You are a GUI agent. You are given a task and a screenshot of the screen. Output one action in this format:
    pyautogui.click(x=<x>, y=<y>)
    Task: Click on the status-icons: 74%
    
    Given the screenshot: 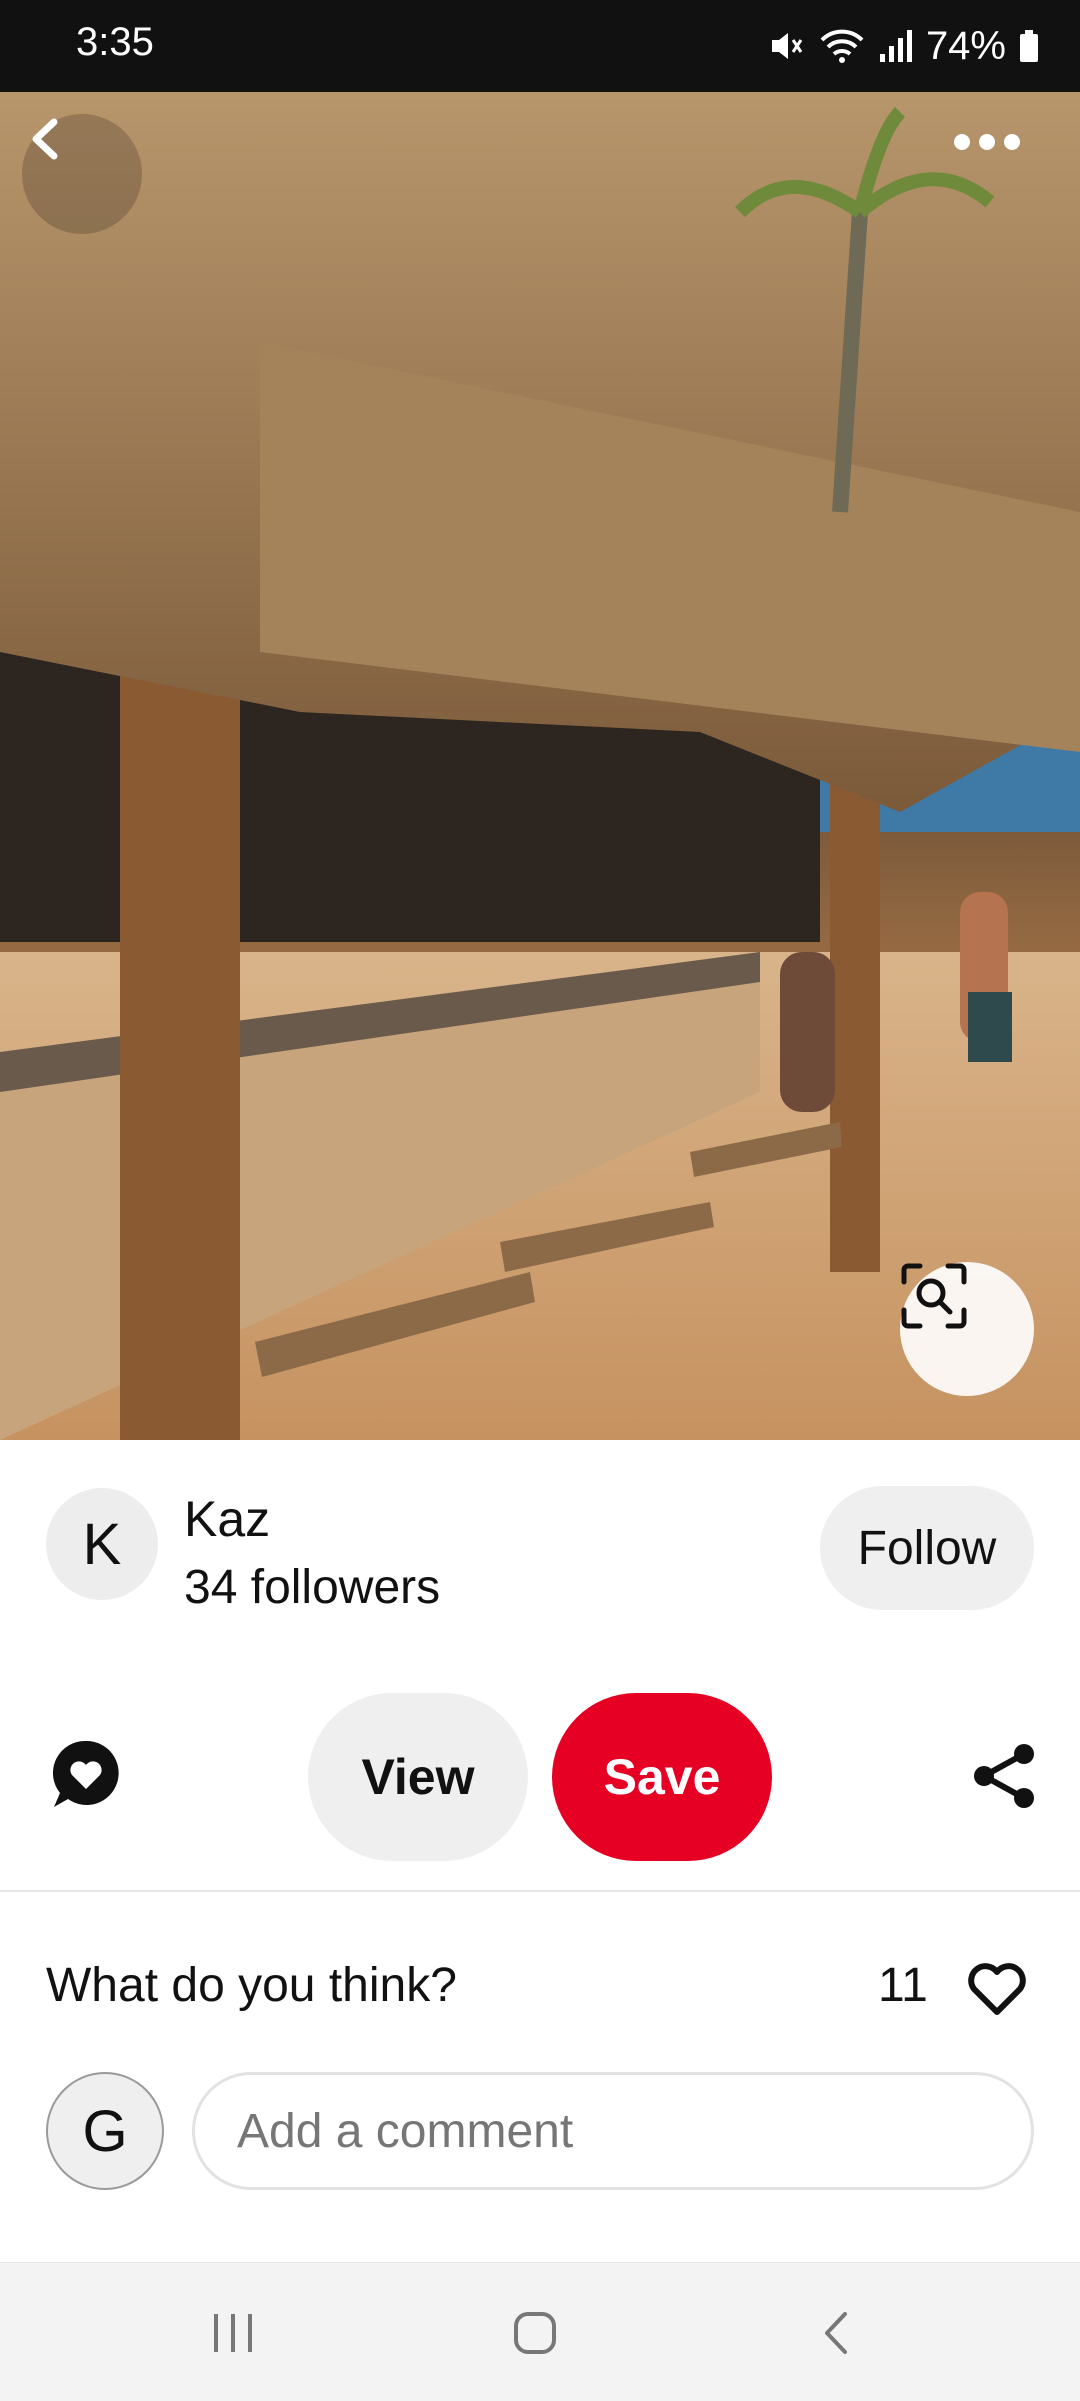 What is the action you would take?
    pyautogui.click(x=903, y=46)
    